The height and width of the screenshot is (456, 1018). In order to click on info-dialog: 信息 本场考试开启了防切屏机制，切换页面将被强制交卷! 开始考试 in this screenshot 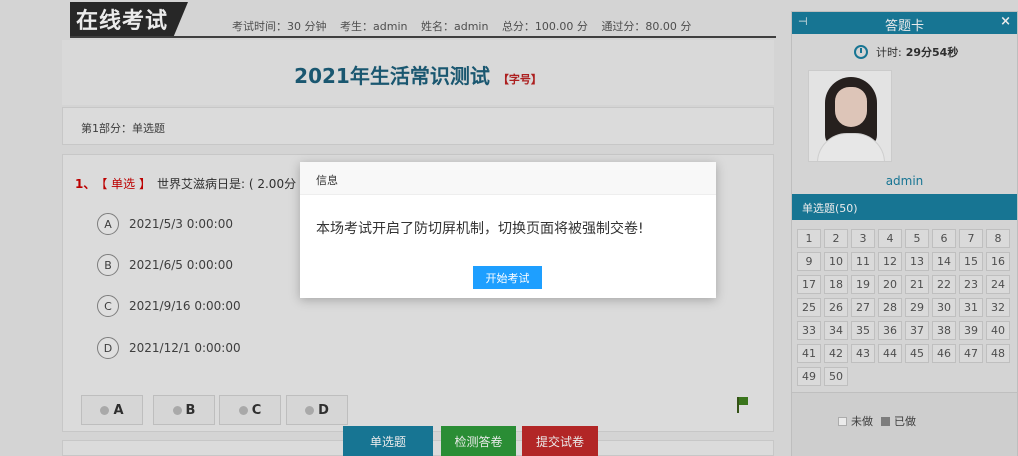, I will do `click(508, 230)`.